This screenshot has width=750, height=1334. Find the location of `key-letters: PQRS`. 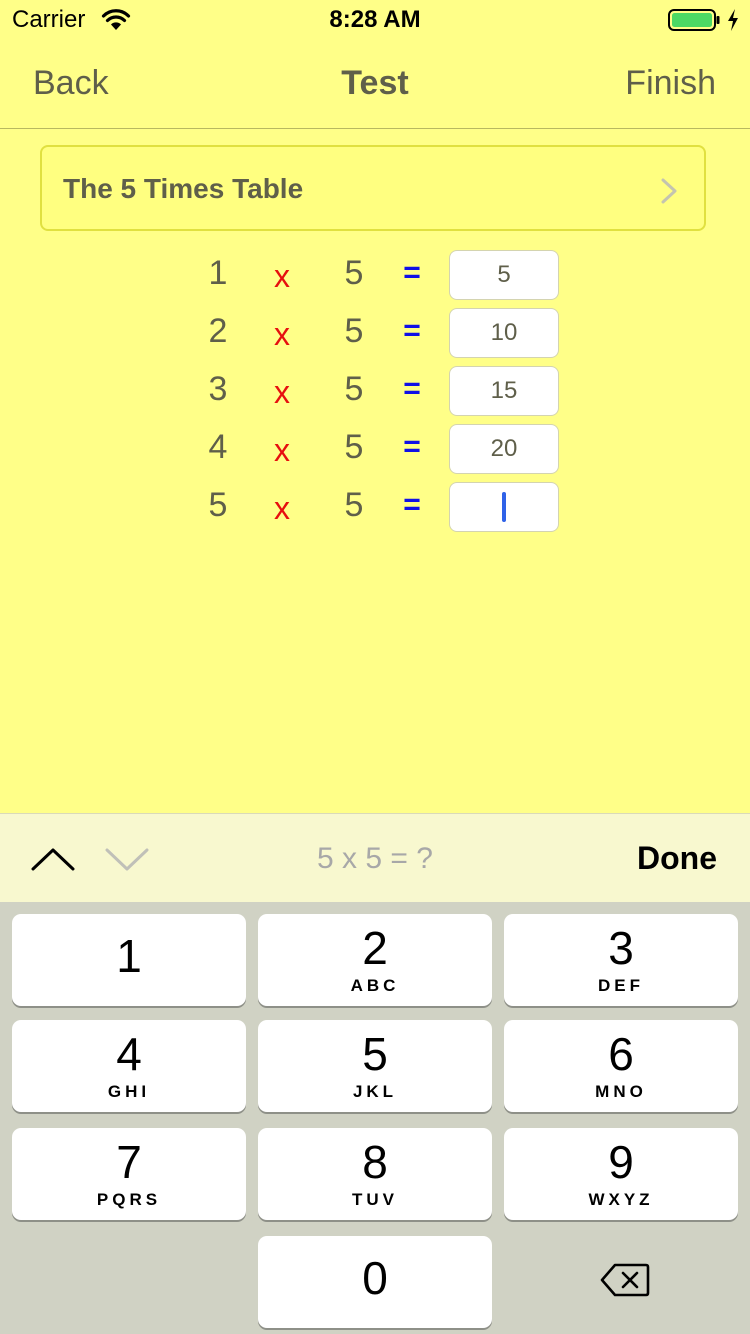

key-letters: PQRS is located at coordinates (129, 1199).